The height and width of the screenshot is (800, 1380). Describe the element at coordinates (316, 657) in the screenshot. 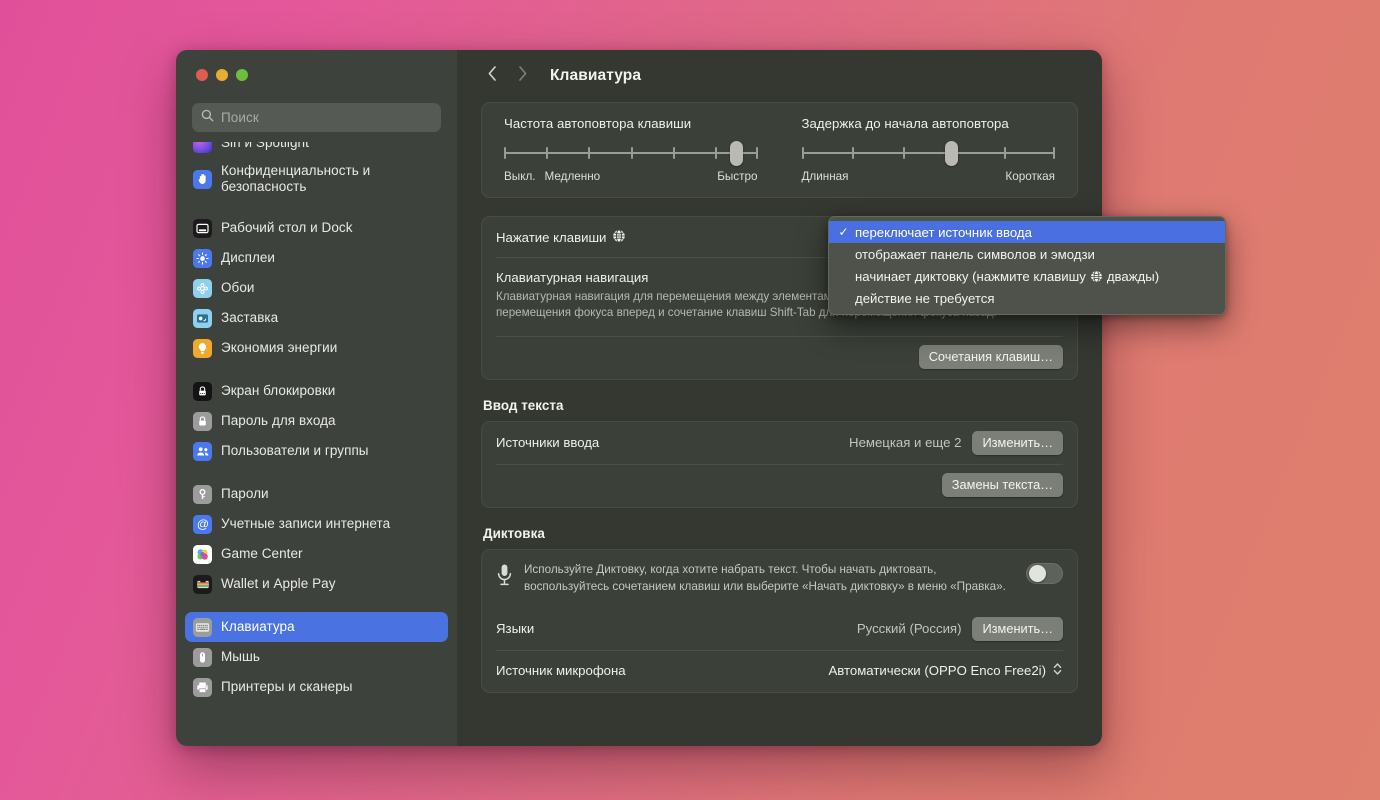

I see `sidebar-item-mouse: Мышь` at that location.